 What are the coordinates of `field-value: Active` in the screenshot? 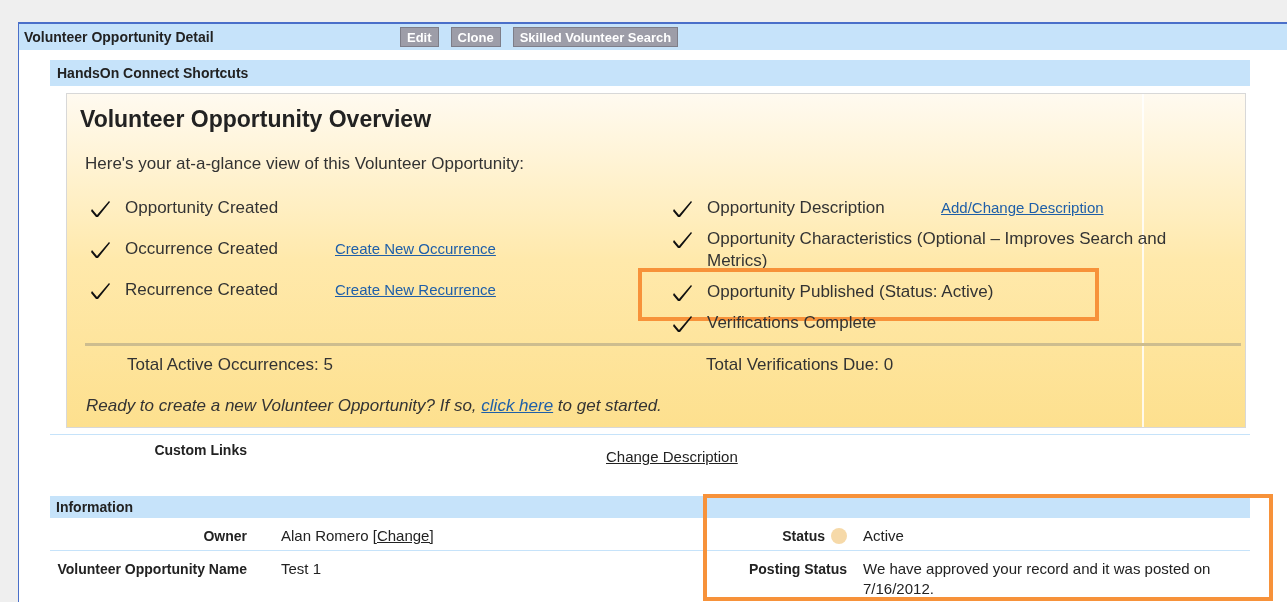 It's located at (884, 536).